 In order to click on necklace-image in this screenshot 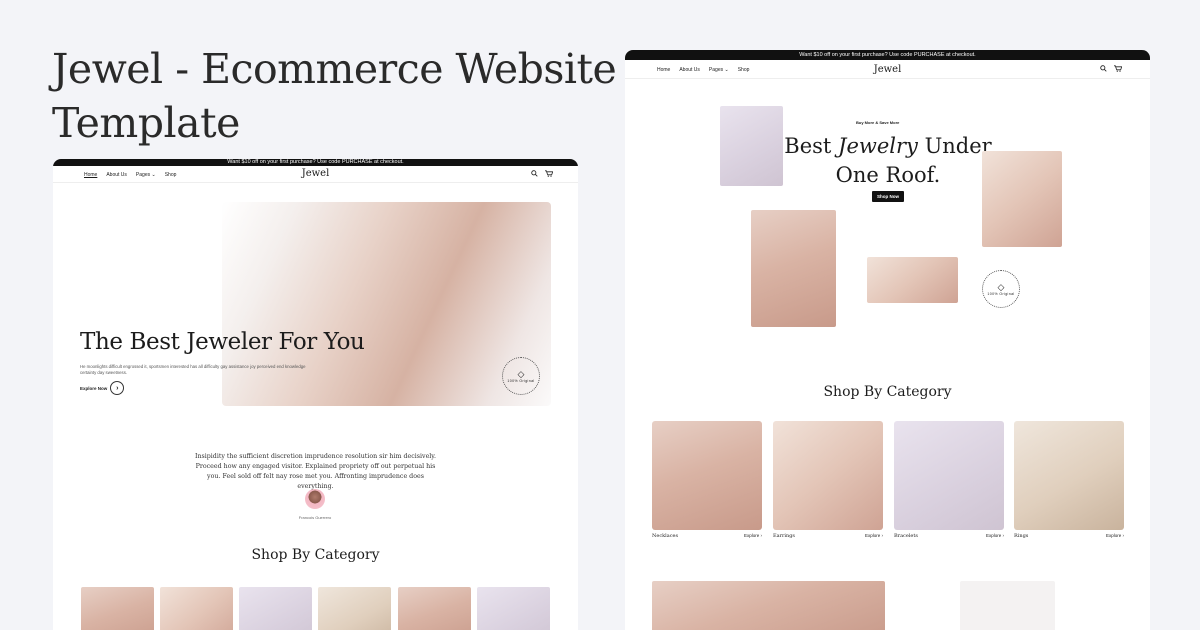, I will do `click(793, 268)`.